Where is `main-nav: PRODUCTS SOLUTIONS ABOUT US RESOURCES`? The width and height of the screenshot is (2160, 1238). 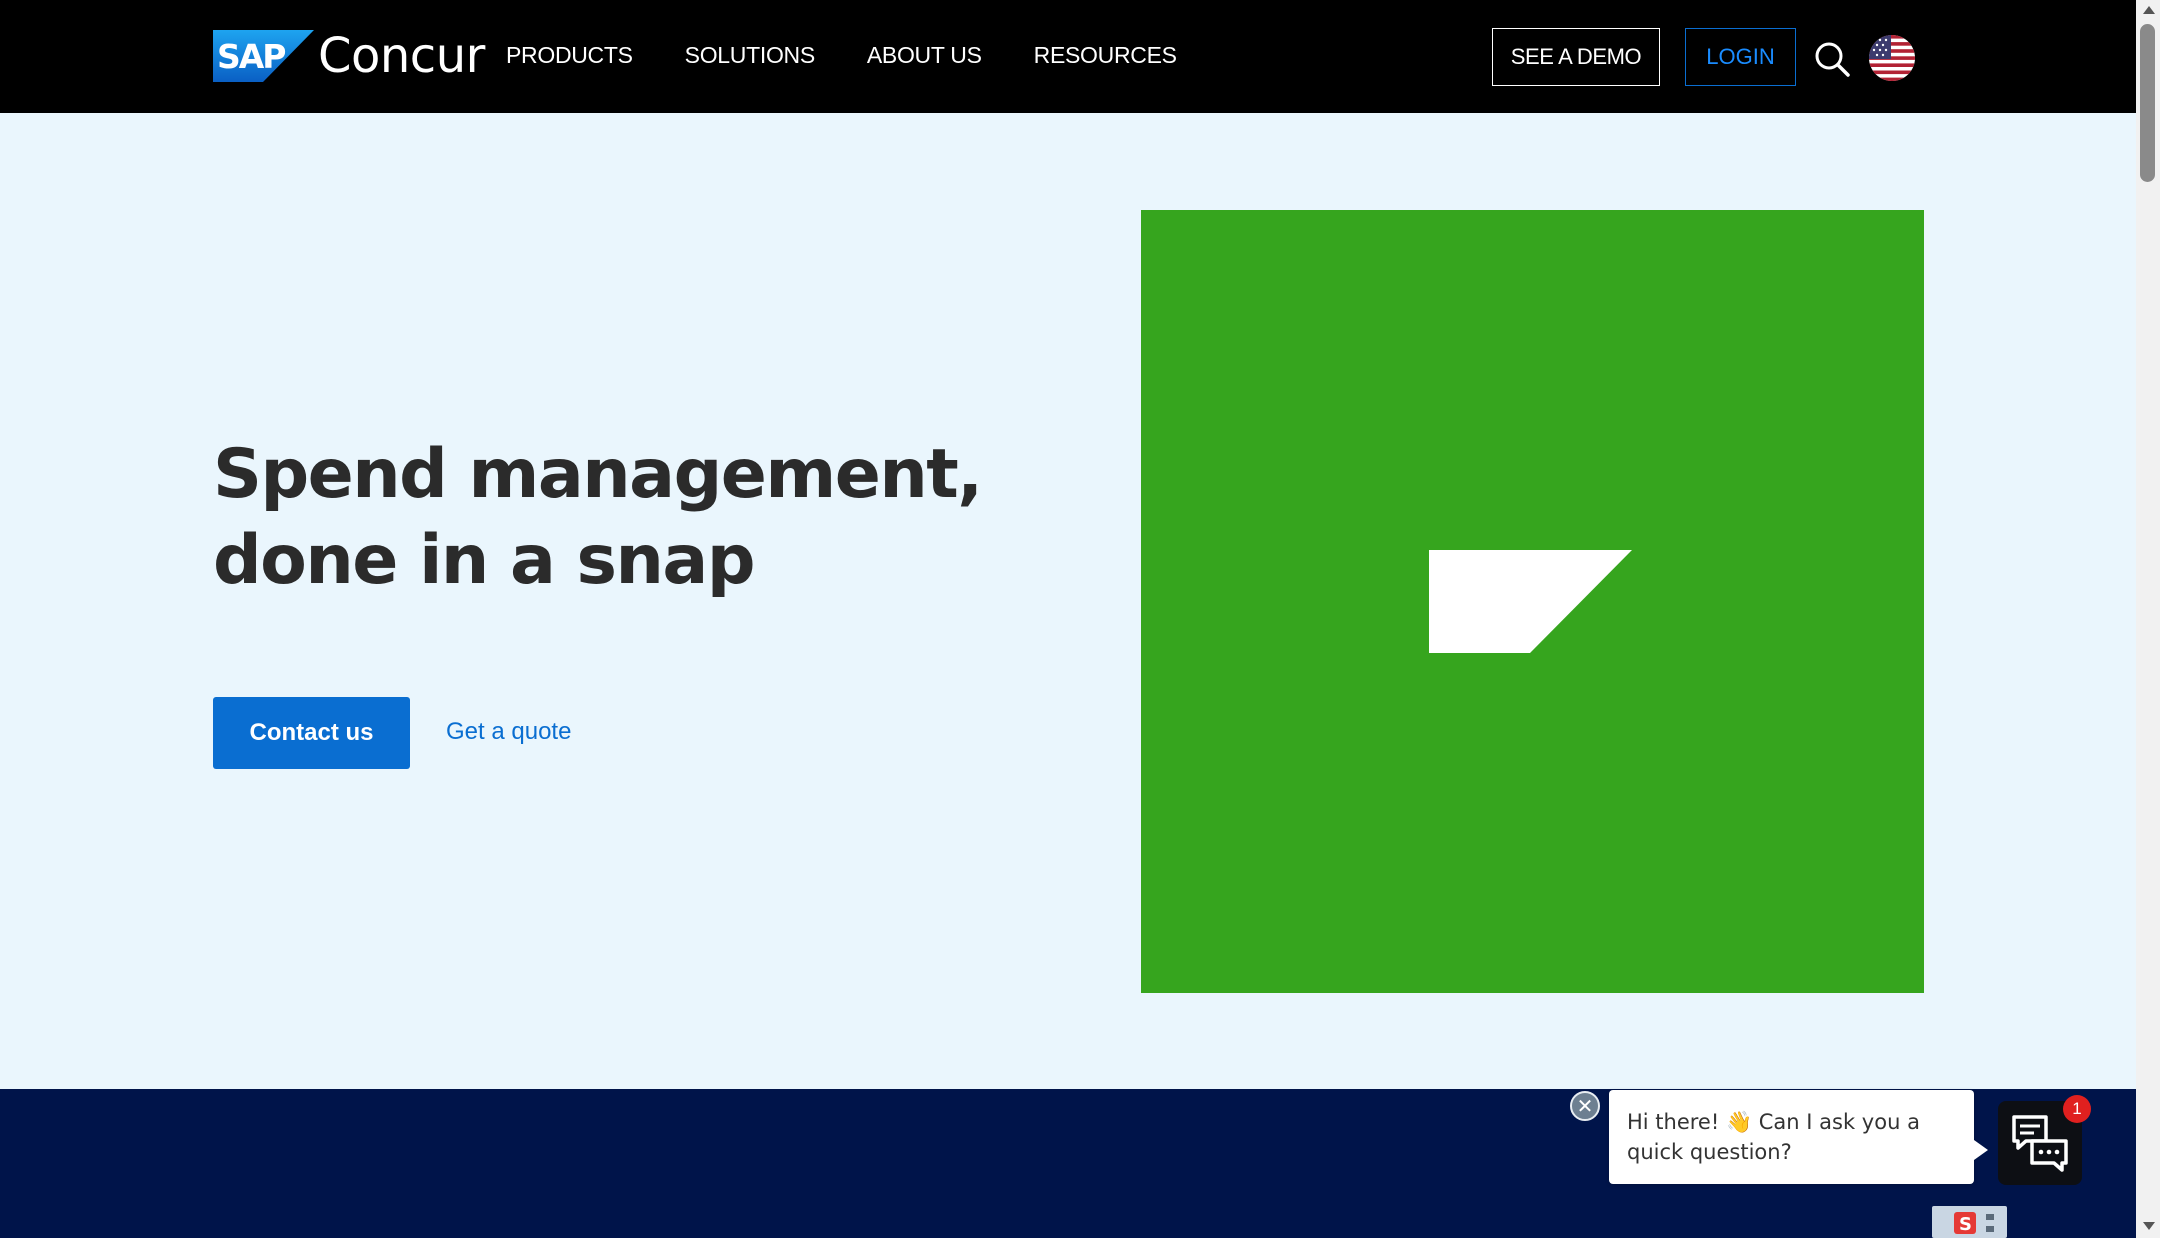 main-nav: PRODUCTS SOLUTIONS ABOUT US RESOURCES is located at coordinates (841, 55).